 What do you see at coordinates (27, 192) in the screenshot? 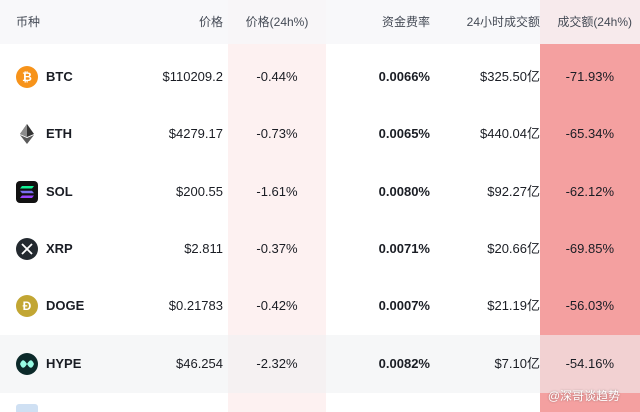
I see `solana-icon` at bounding box center [27, 192].